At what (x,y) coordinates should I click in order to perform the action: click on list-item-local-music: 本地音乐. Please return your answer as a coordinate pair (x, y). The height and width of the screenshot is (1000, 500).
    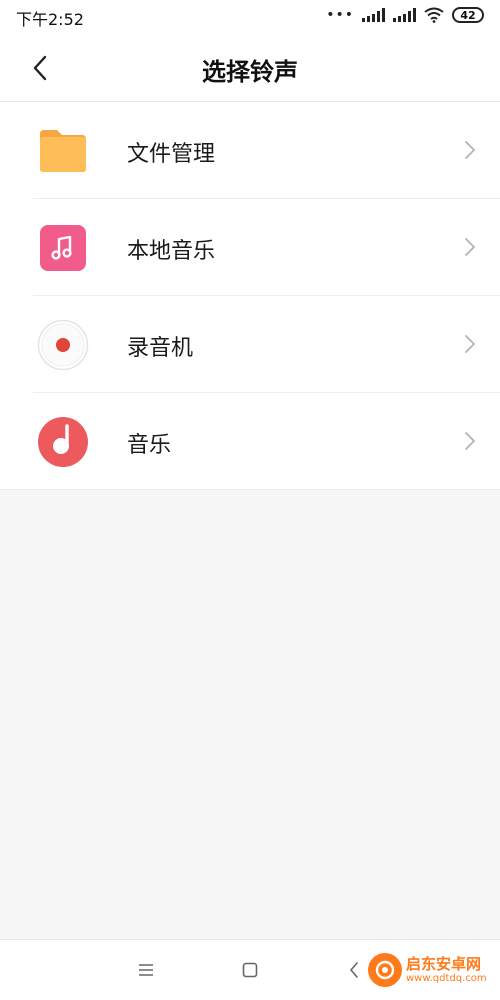
    Looking at the image, I should click on (250, 247).